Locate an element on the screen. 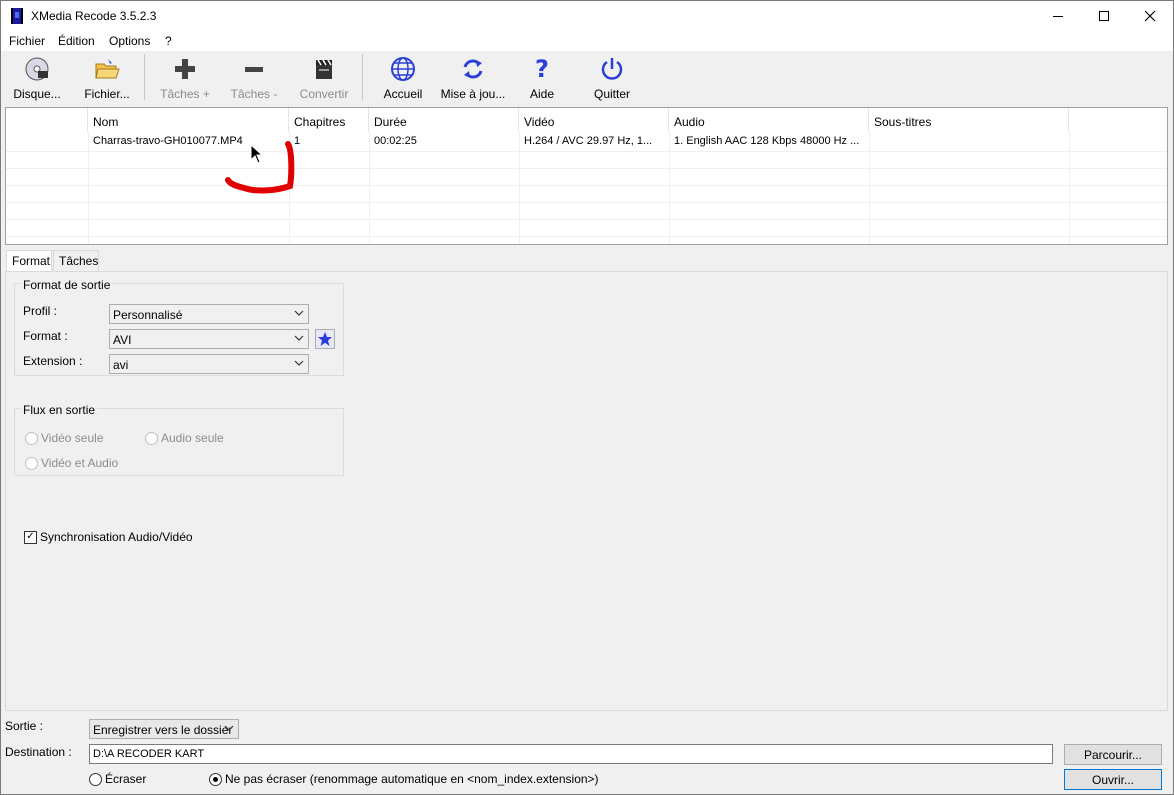  video-audio-radio: Vidéo et Audio is located at coordinates (71, 463).